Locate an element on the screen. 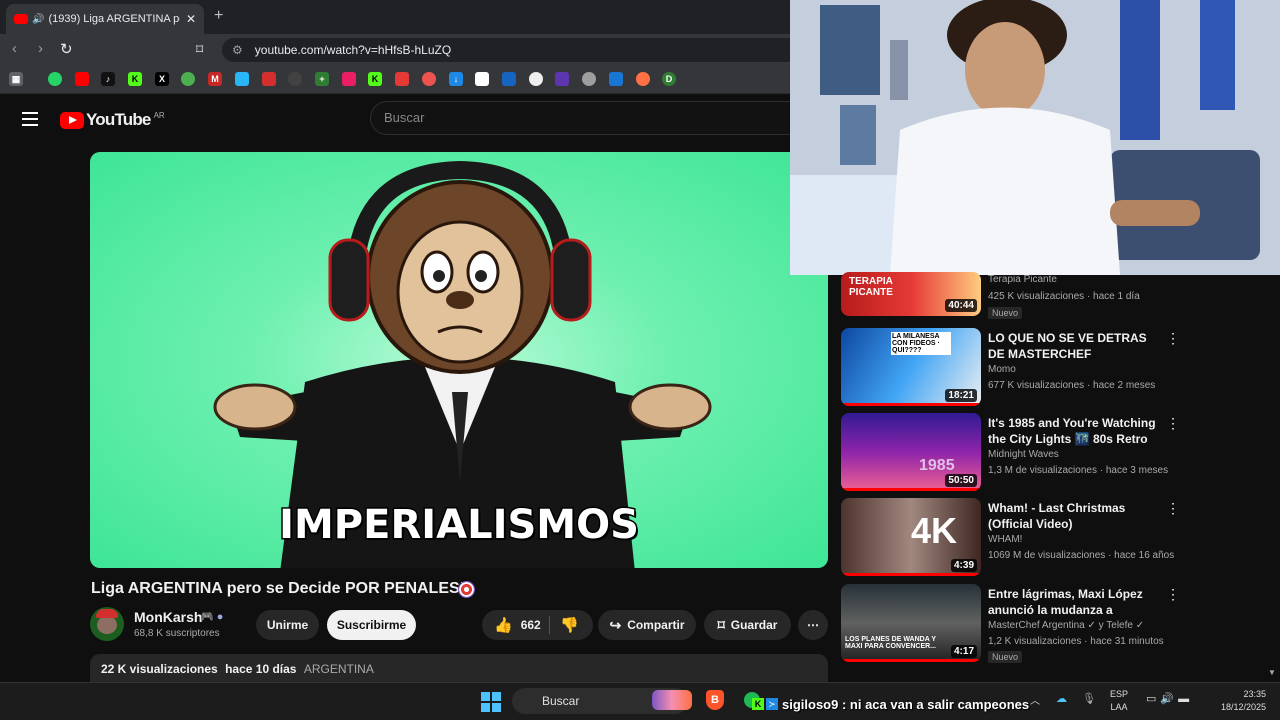 The image size is (1280, 720). extension-bookmark-icon is located at coordinates (242, 79).